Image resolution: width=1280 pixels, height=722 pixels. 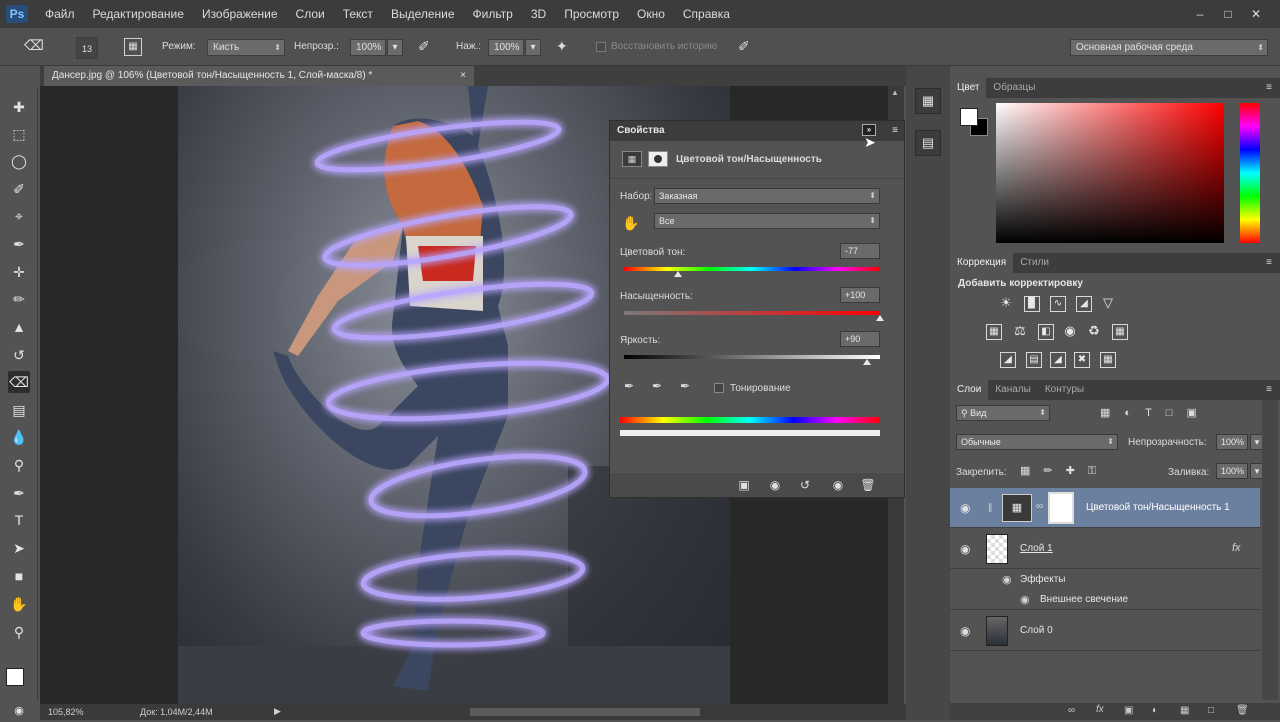 What do you see at coordinates (860, 251) in the screenshot?
I see `hue-input: -77` at bounding box center [860, 251].